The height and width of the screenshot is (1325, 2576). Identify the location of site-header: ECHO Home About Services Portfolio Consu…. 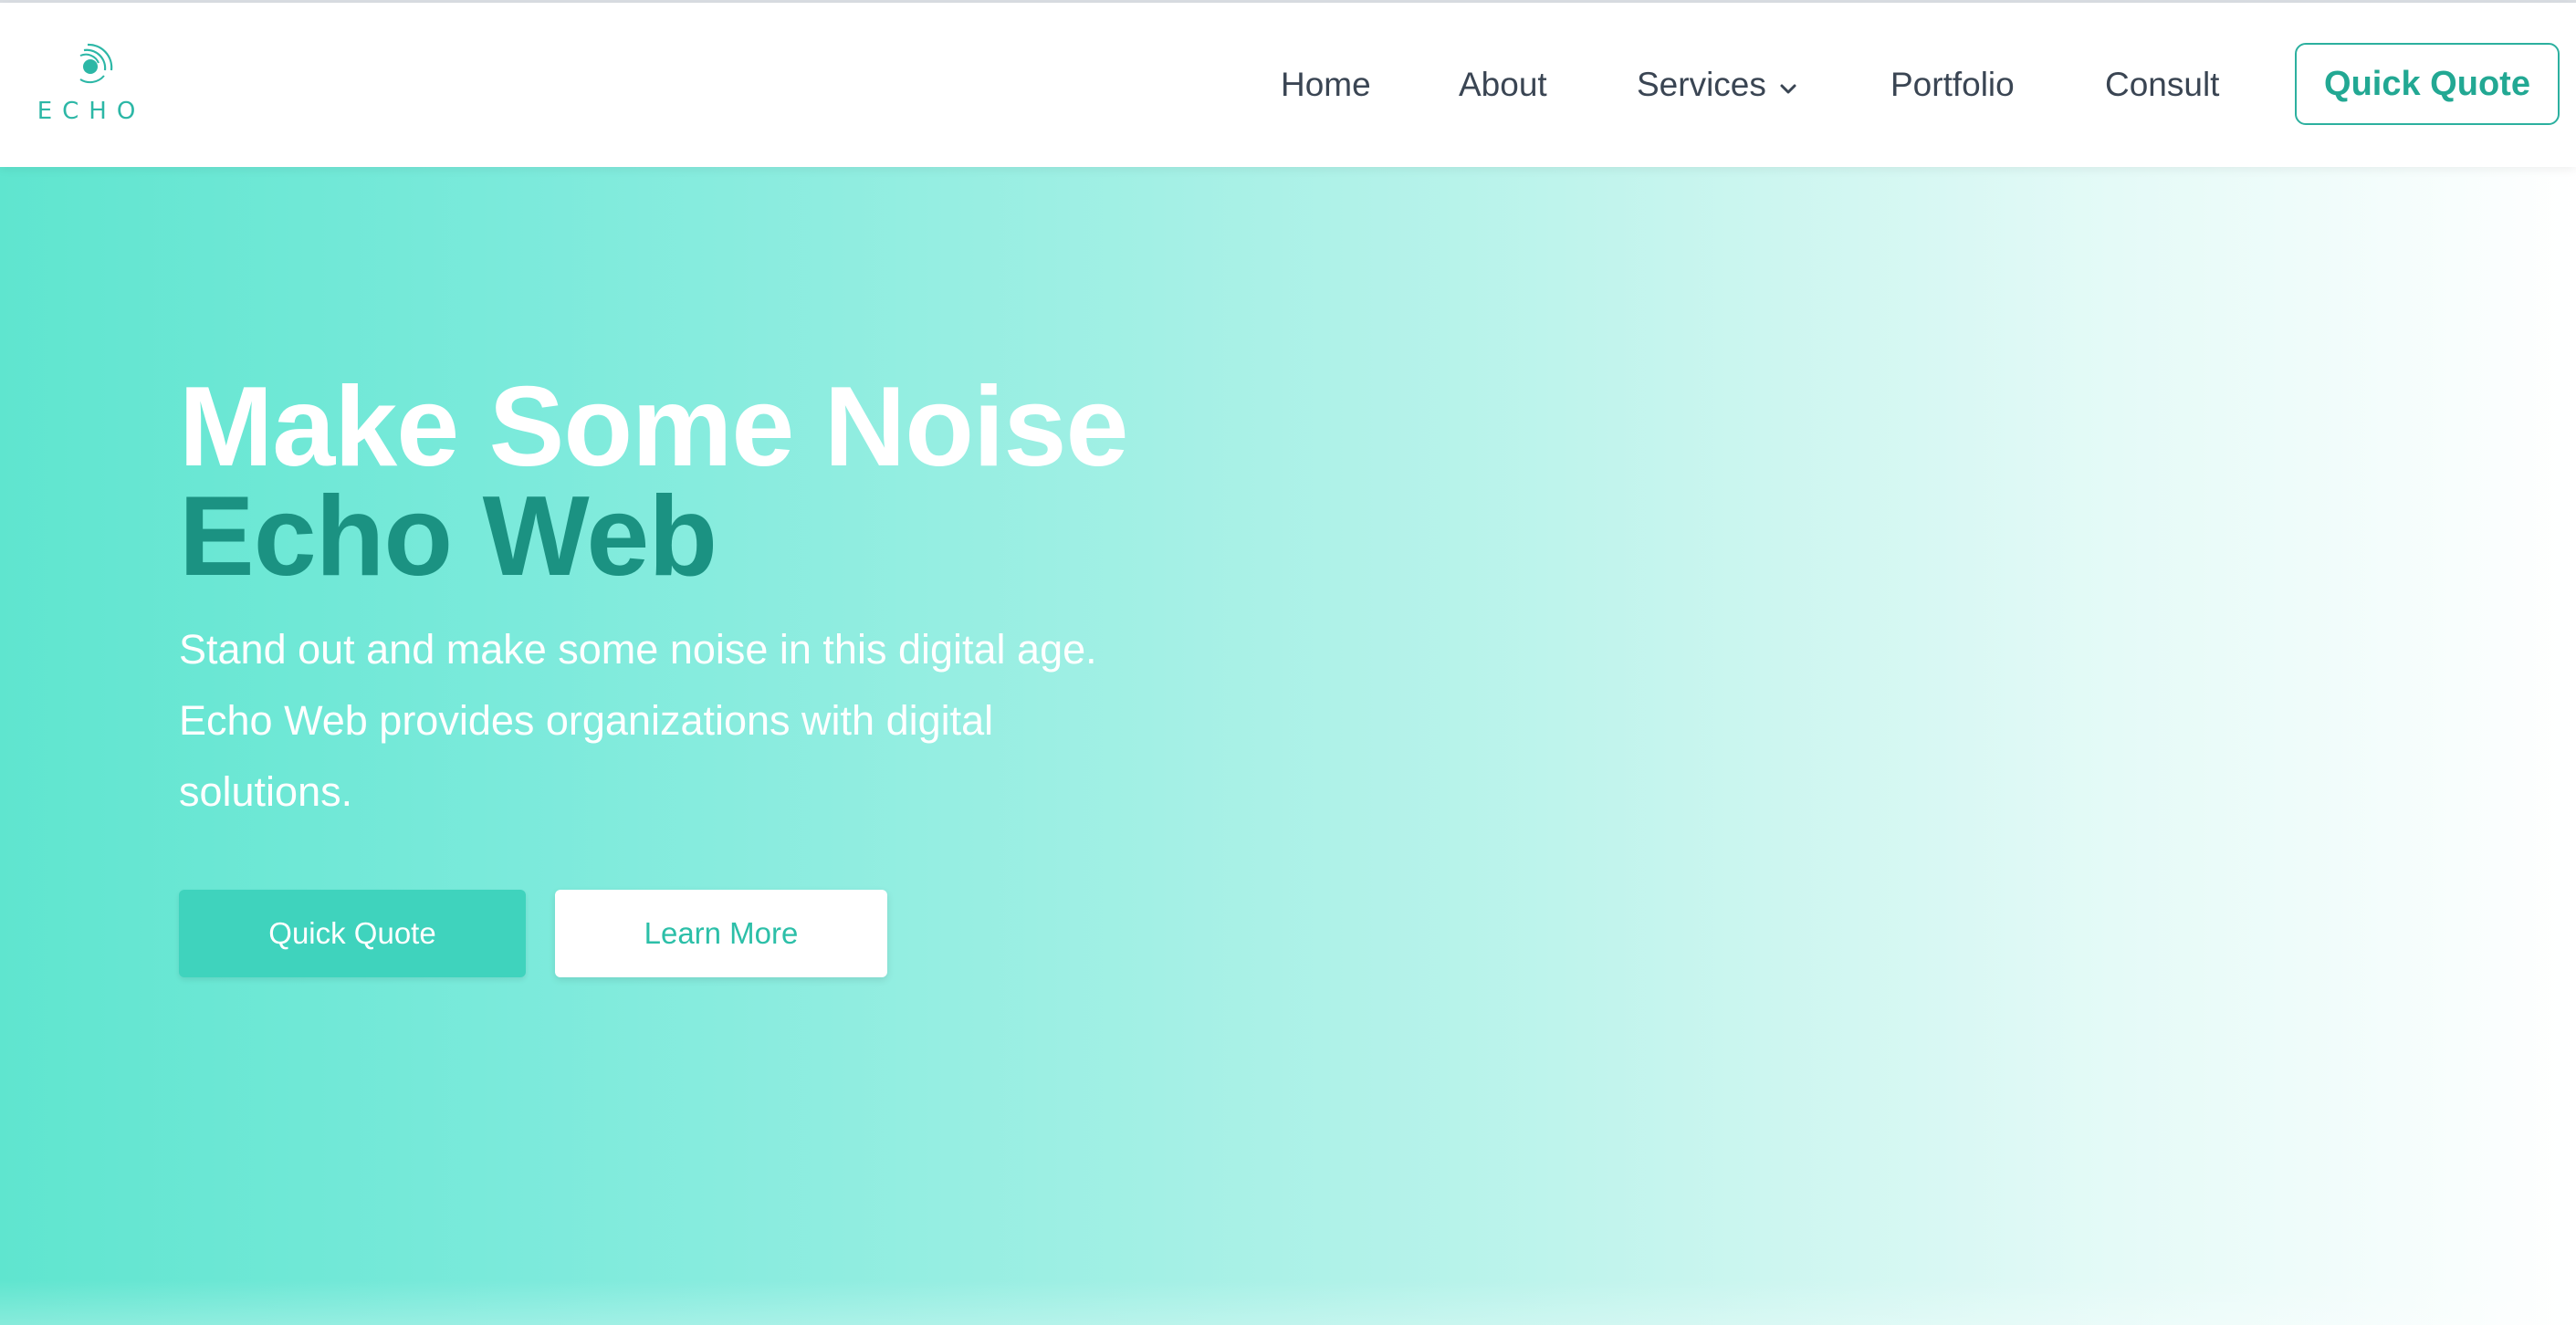
(1288, 85).